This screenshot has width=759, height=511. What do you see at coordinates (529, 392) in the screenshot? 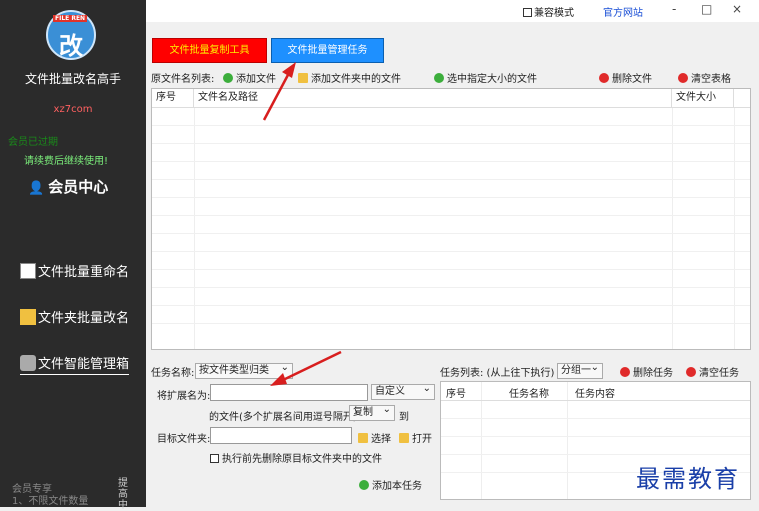
I see `column-header-task-name: 任务名称` at bounding box center [529, 392].